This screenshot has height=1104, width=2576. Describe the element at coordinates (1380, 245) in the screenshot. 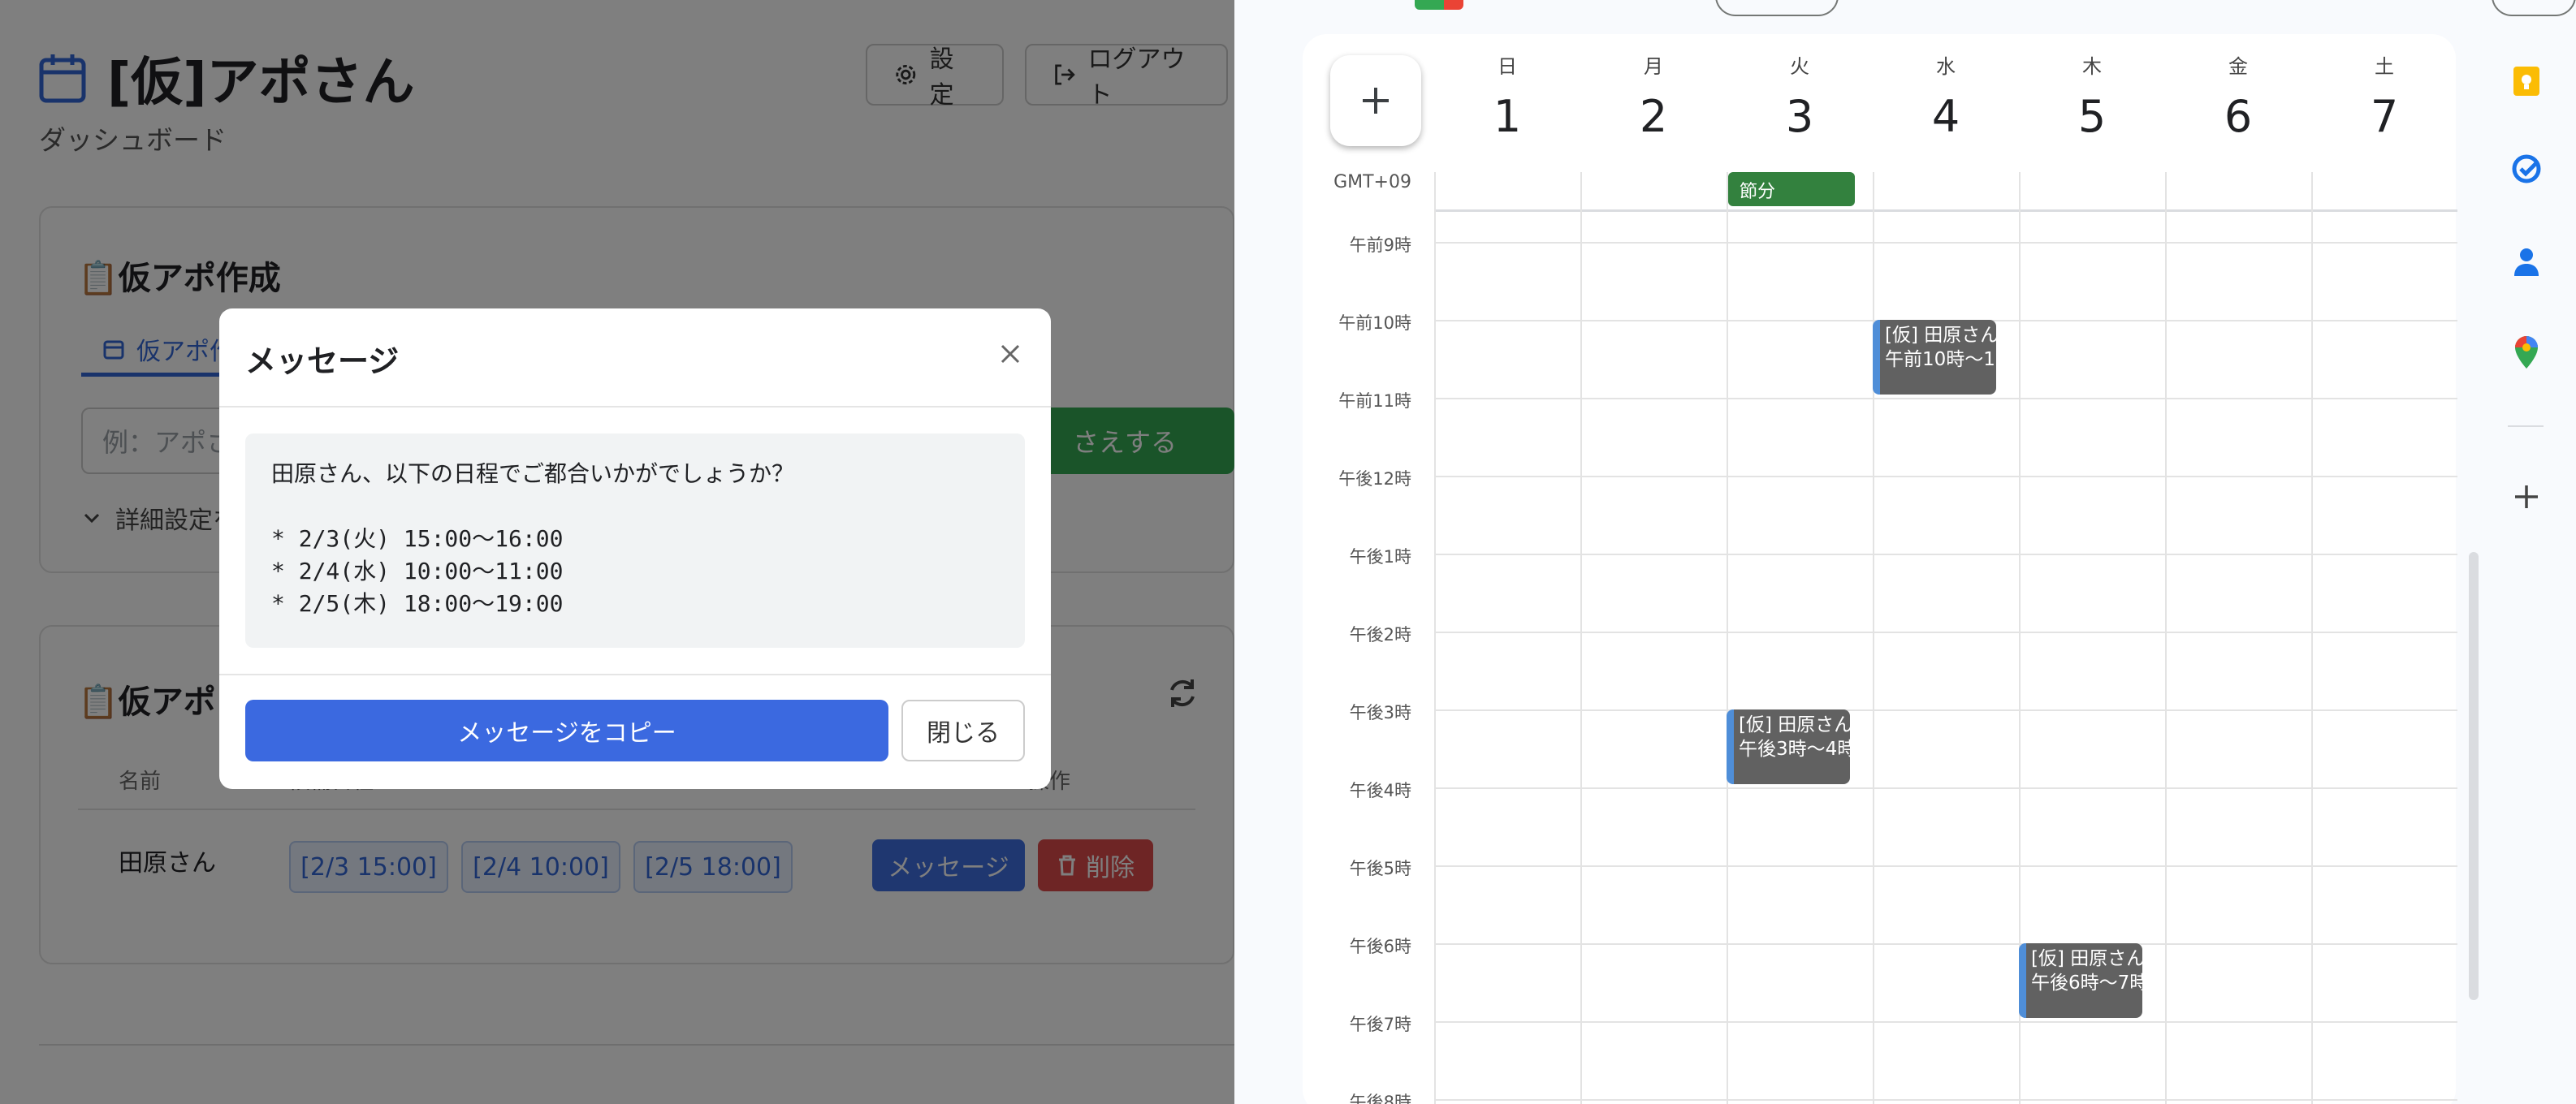

I see `hour-label: 午前9時` at that location.